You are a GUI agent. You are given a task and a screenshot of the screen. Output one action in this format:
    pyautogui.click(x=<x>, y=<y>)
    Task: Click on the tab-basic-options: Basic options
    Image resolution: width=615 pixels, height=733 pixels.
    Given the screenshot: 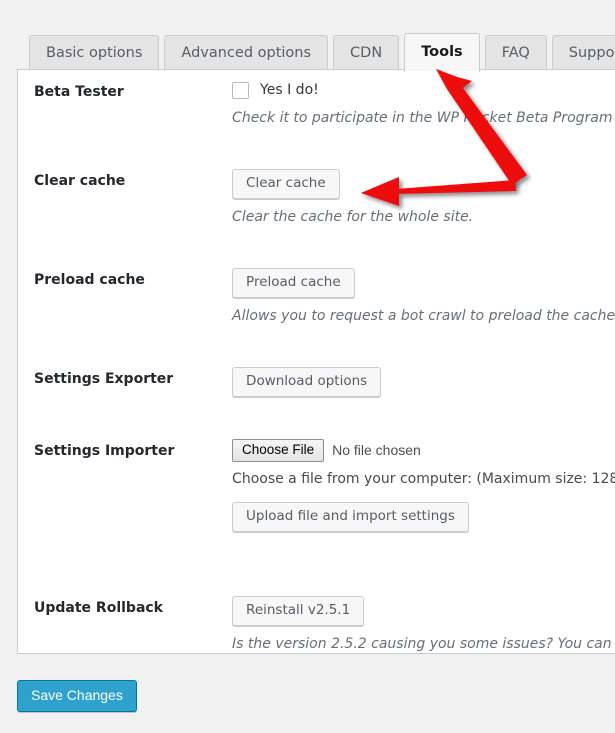 What is the action you would take?
    pyautogui.click(x=94, y=53)
    